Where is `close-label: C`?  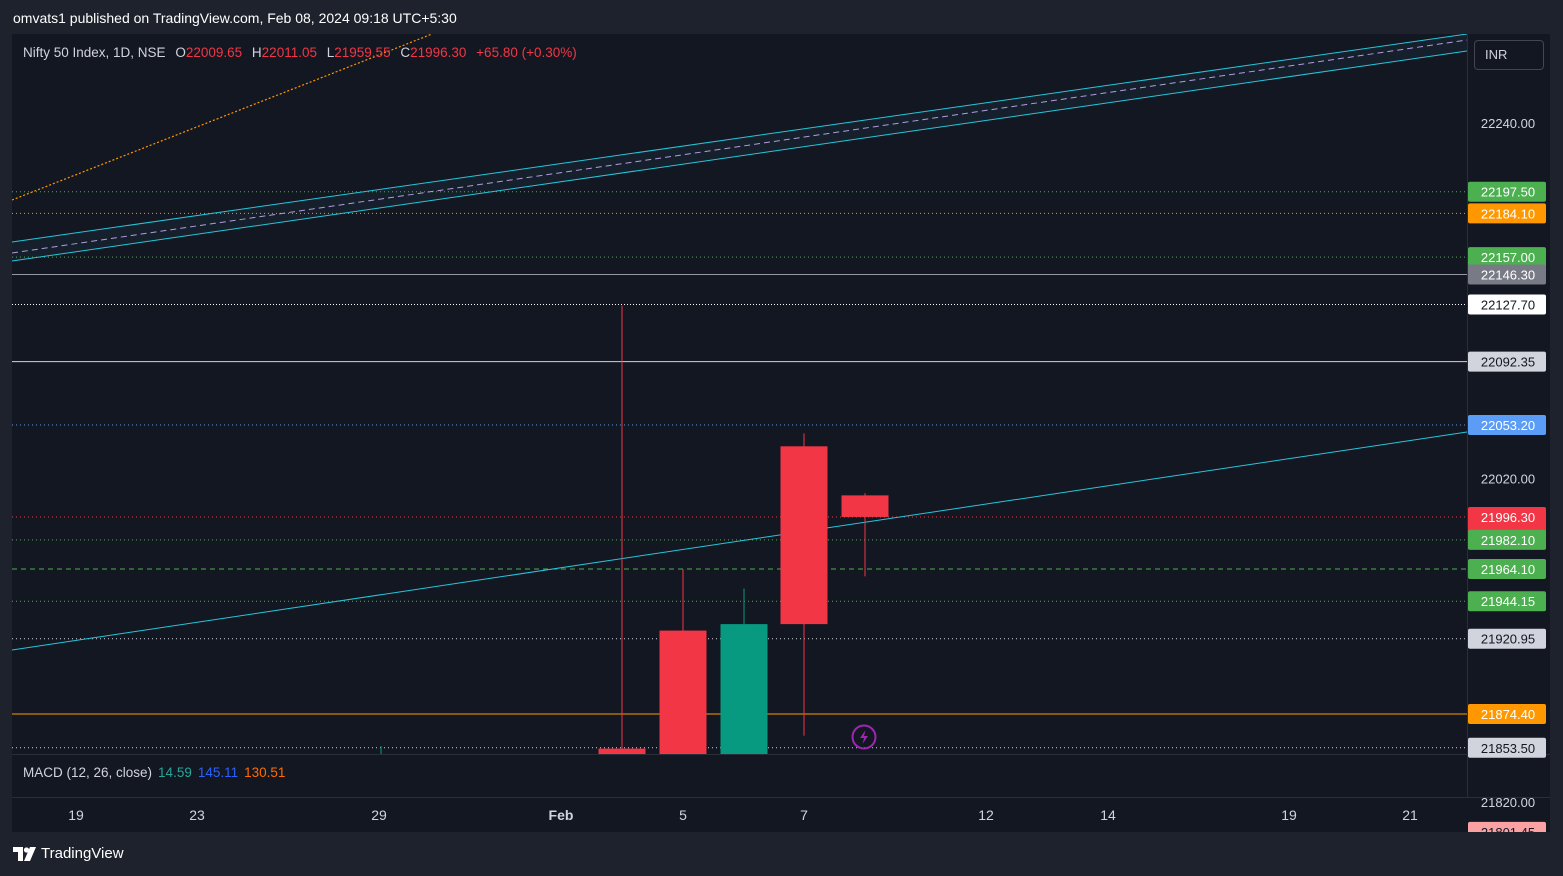
close-label: C is located at coordinates (405, 52).